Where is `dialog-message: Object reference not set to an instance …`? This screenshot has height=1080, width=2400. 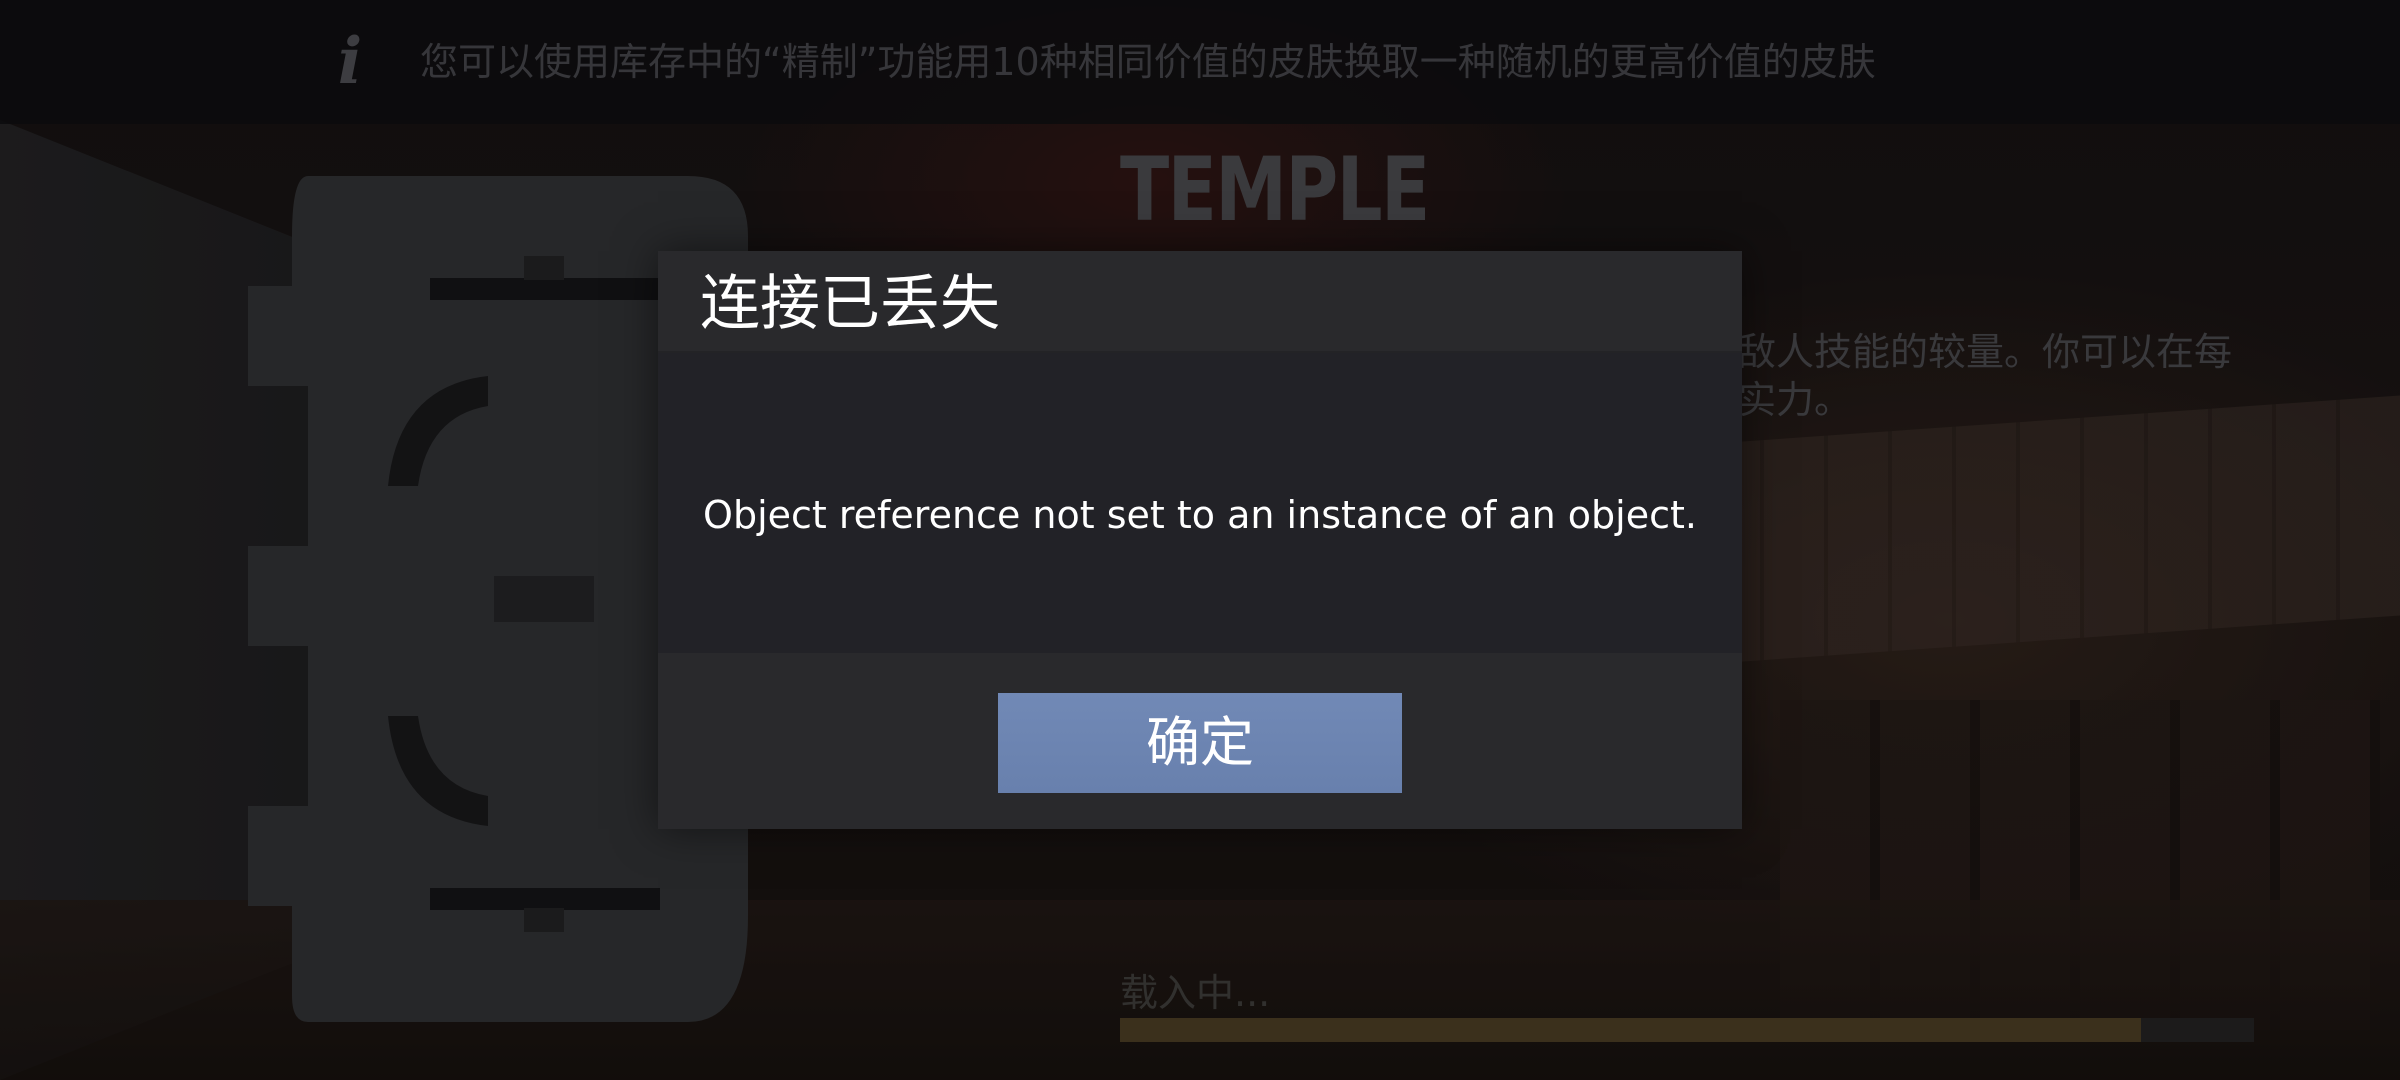 dialog-message: Object reference not set to an instance … is located at coordinates (1200, 515).